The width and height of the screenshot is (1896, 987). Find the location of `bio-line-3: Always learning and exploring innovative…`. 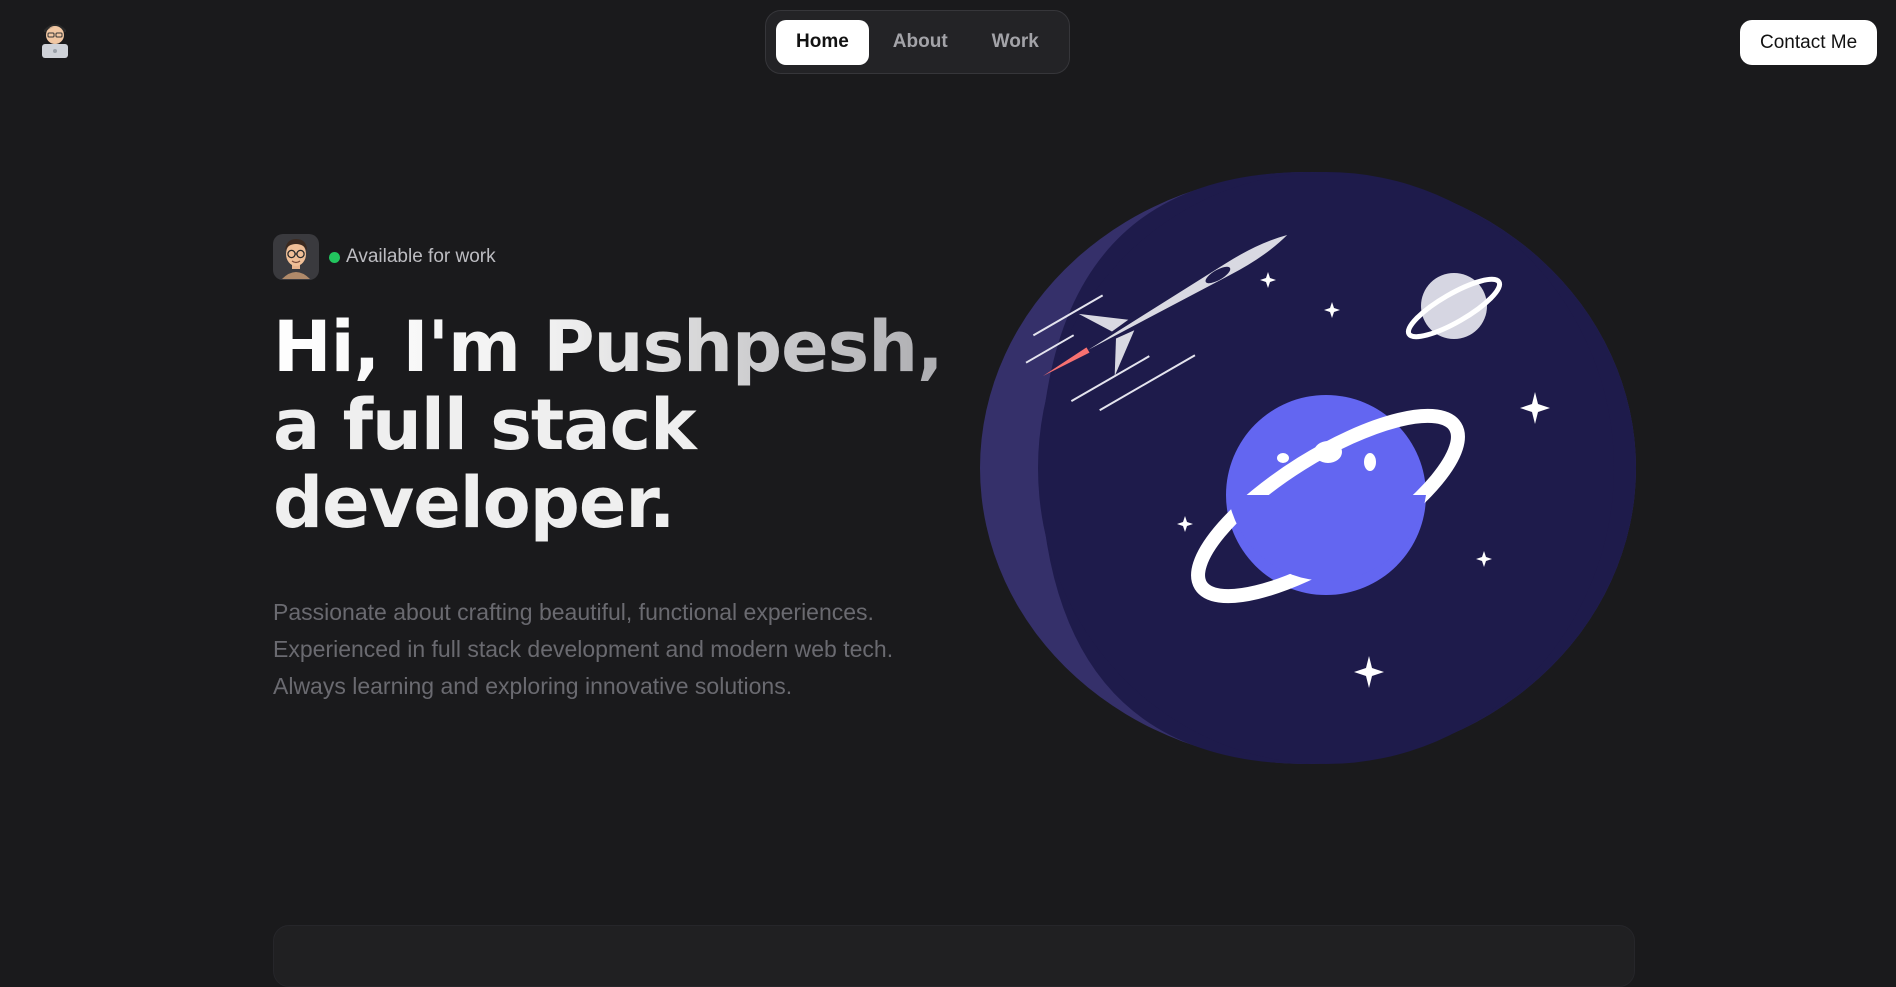

bio-line-3: Always learning and exploring innovative… is located at coordinates (533, 686).